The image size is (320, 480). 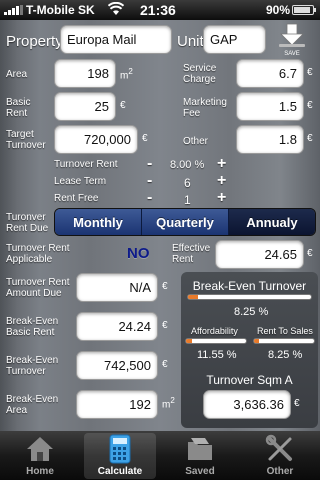 I want to click on tools-icon, so click(x=278, y=447).